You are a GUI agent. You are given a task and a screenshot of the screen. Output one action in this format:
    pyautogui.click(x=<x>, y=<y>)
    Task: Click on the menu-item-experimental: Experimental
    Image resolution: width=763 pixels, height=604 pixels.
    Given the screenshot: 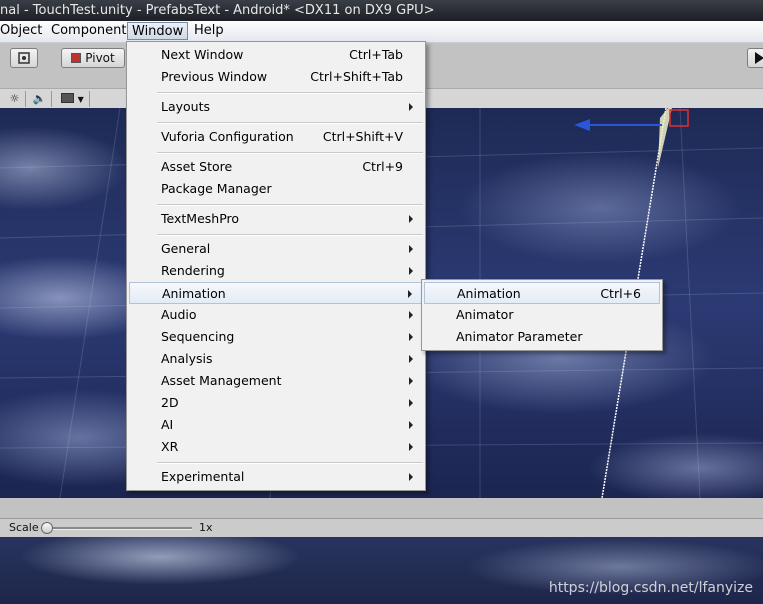 What is the action you would take?
    pyautogui.click(x=276, y=477)
    